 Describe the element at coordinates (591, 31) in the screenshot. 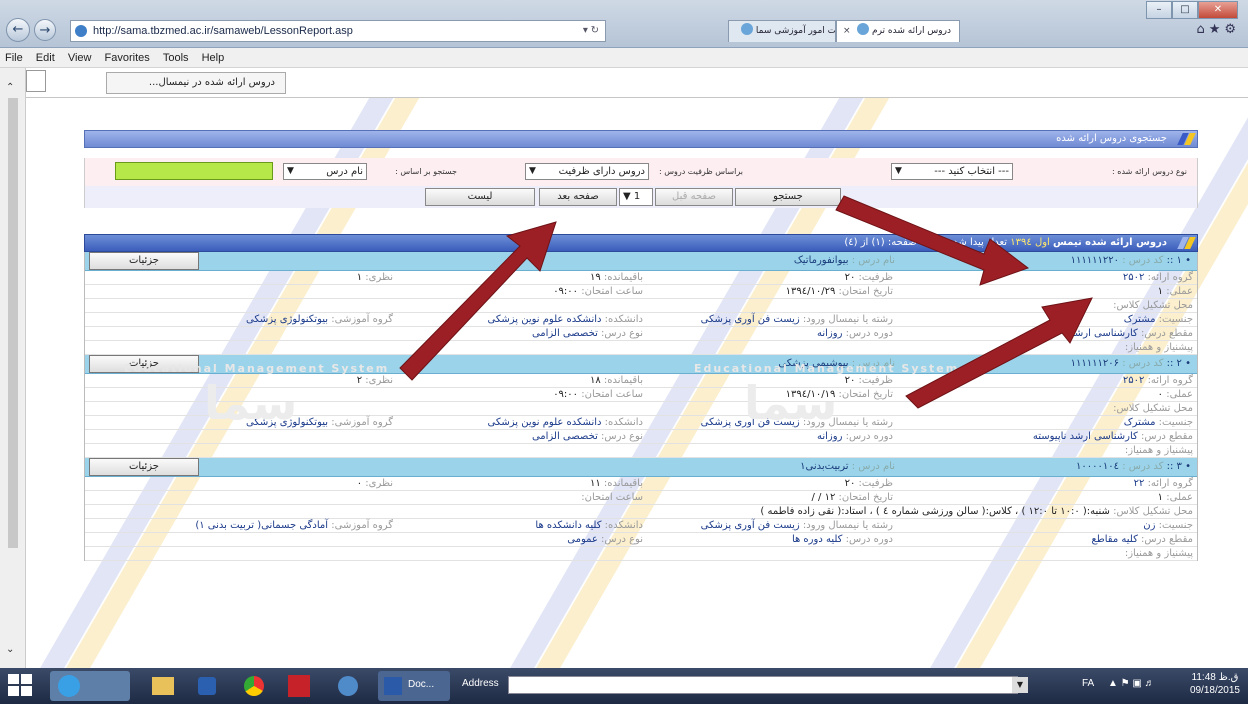

I see `refresh-icon: ▾ ↻` at that location.